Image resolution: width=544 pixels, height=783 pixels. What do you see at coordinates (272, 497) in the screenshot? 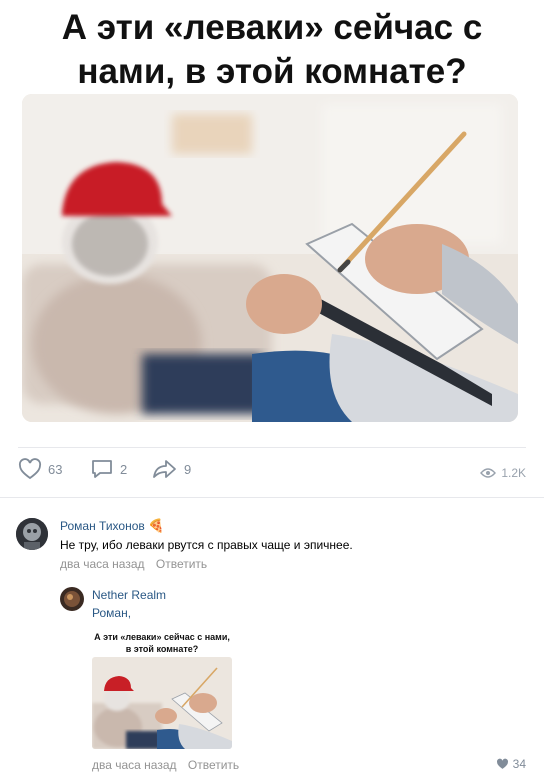
I see `divider-comments` at bounding box center [272, 497].